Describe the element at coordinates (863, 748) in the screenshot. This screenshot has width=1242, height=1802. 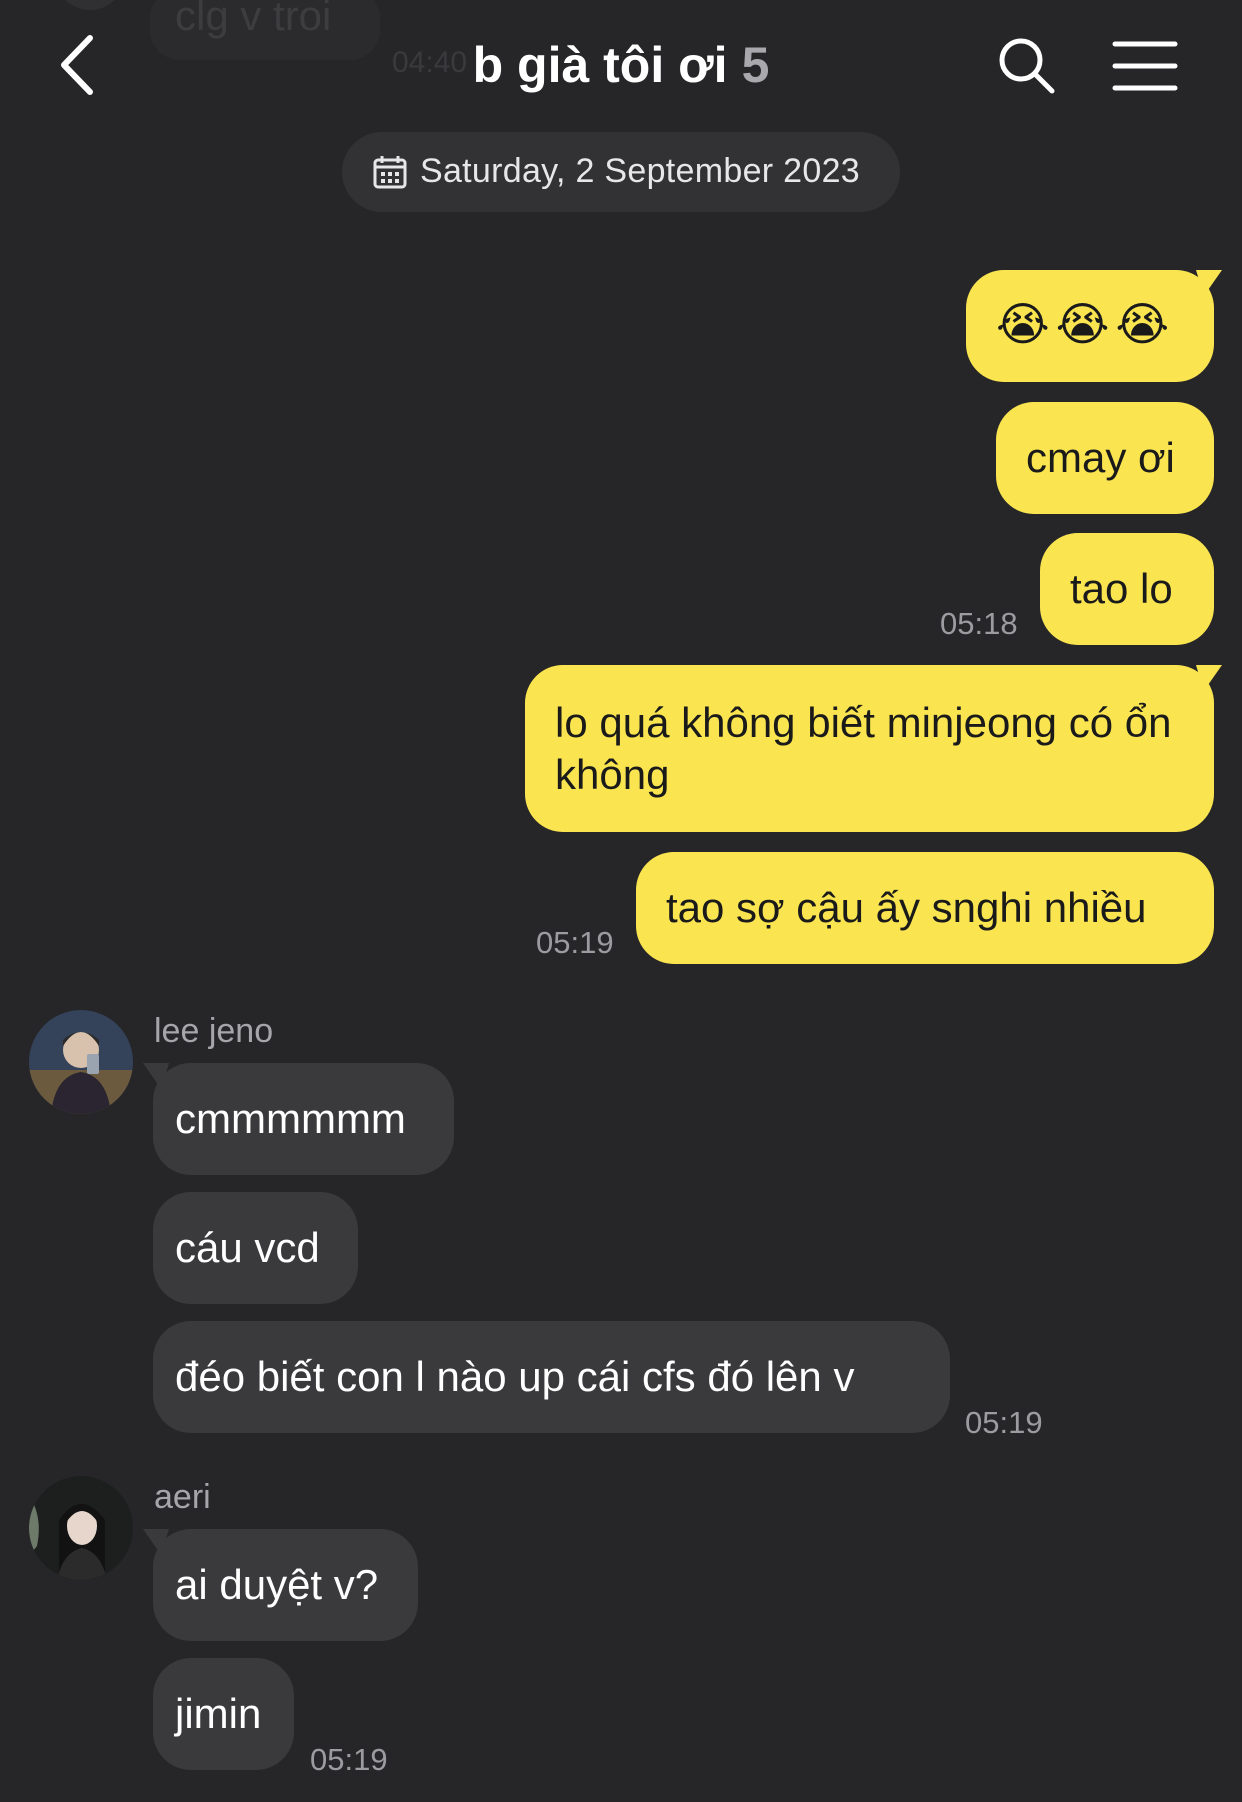
I see `message-text: lo quá không biết minjeong có ổn không` at that location.